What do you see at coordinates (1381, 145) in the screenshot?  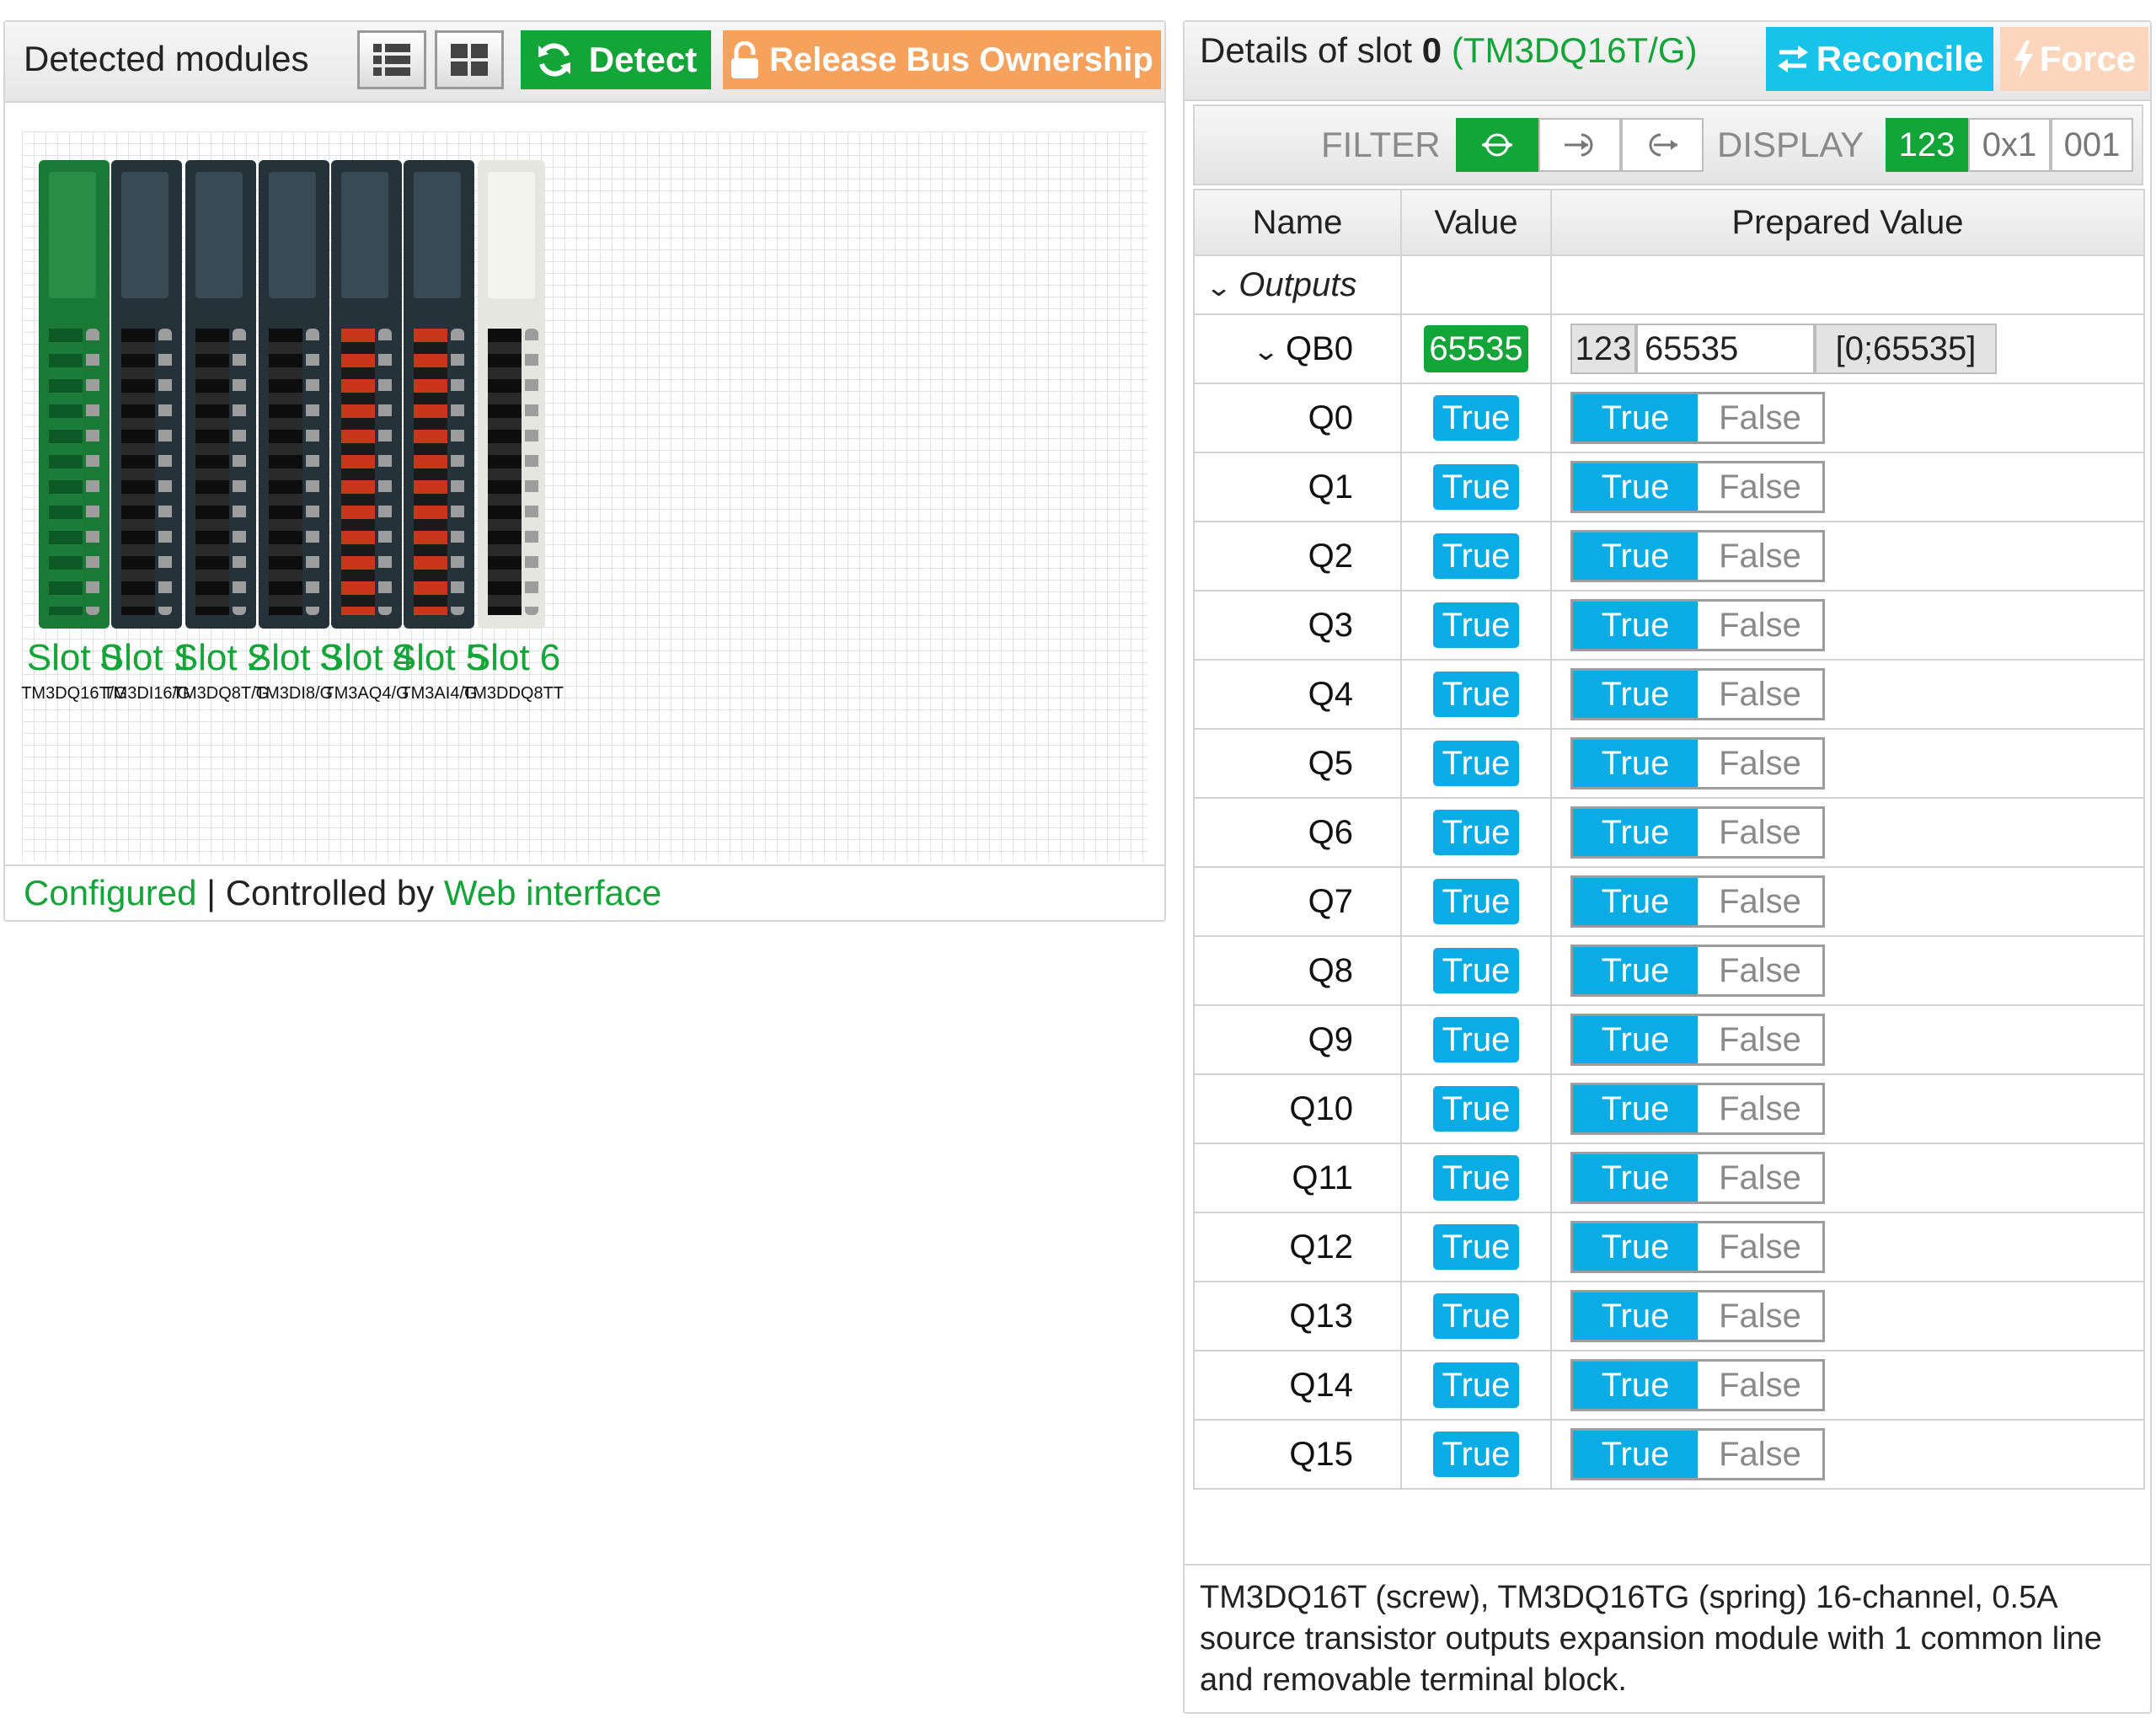 I see `filter-label: FILTER` at bounding box center [1381, 145].